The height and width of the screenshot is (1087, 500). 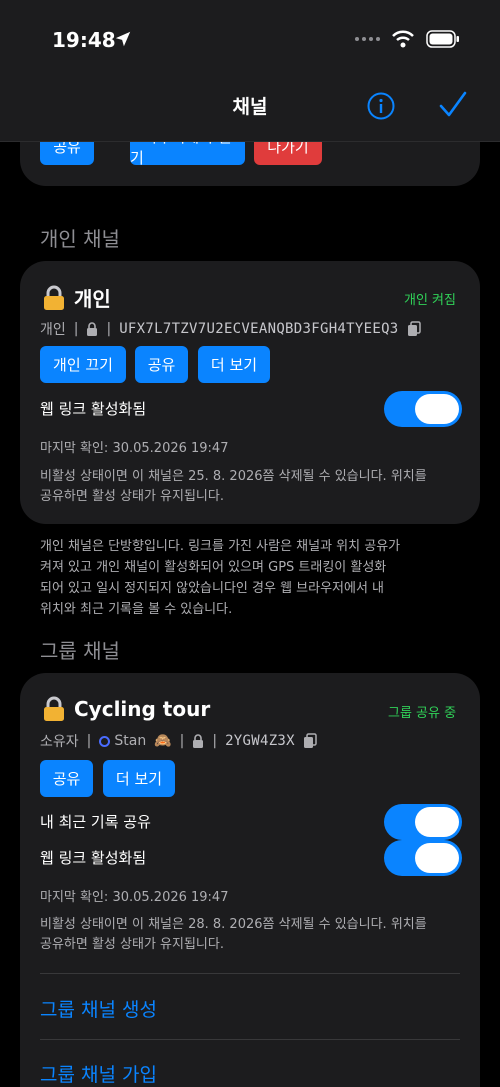 I want to click on page-title: 채널, so click(x=250, y=107).